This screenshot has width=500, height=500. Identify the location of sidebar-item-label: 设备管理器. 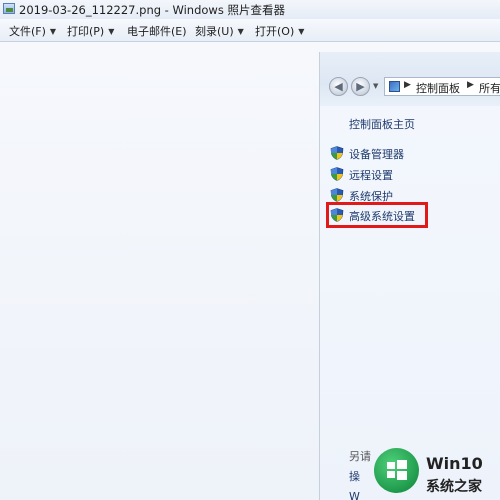
(376, 154).